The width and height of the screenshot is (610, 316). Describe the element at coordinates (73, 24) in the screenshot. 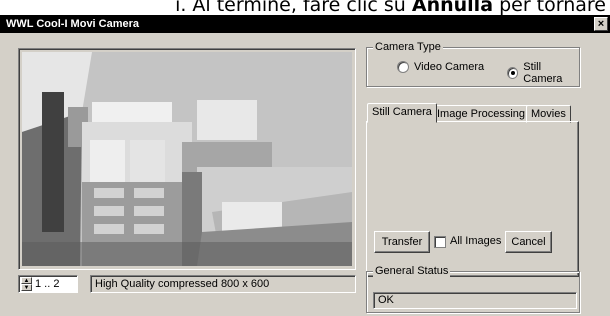

I see `window-title: WWL Cool-I Movi Camera` at that location.